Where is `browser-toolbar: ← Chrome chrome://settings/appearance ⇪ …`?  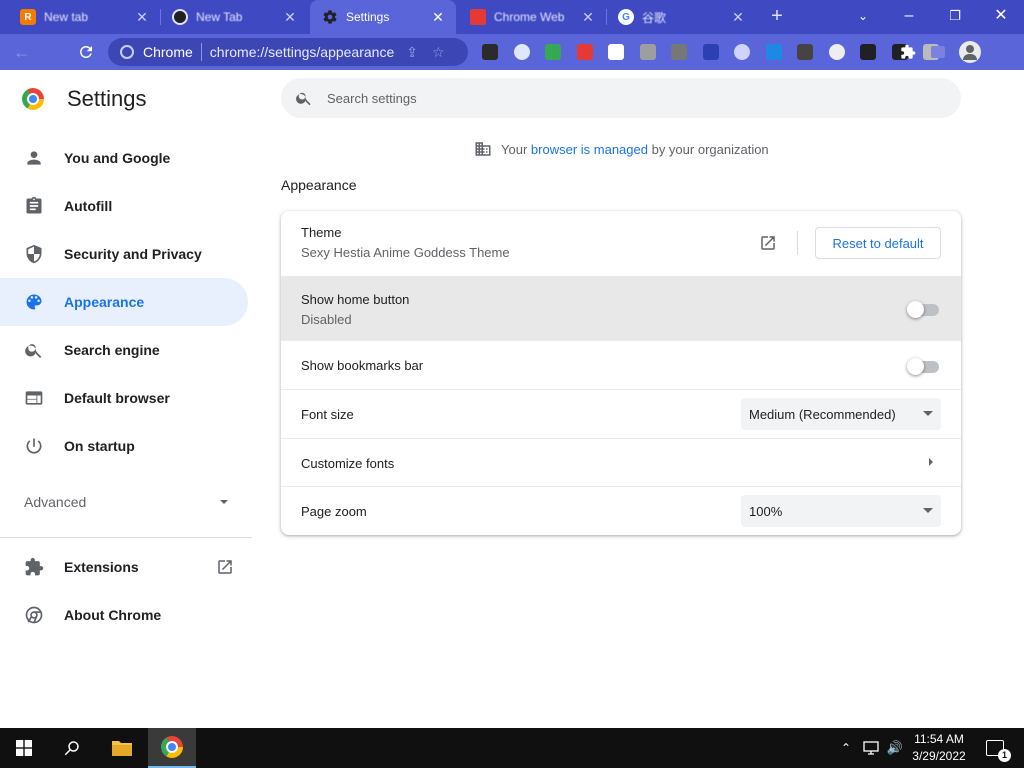
browser-toolbar: ← Chrome chrome://settings/appearance ⇪ … is located at coordinates (512, 52).